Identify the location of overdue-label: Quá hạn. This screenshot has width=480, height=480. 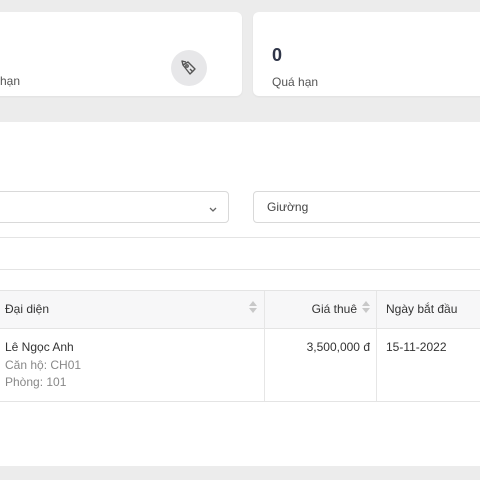
(295, 82).